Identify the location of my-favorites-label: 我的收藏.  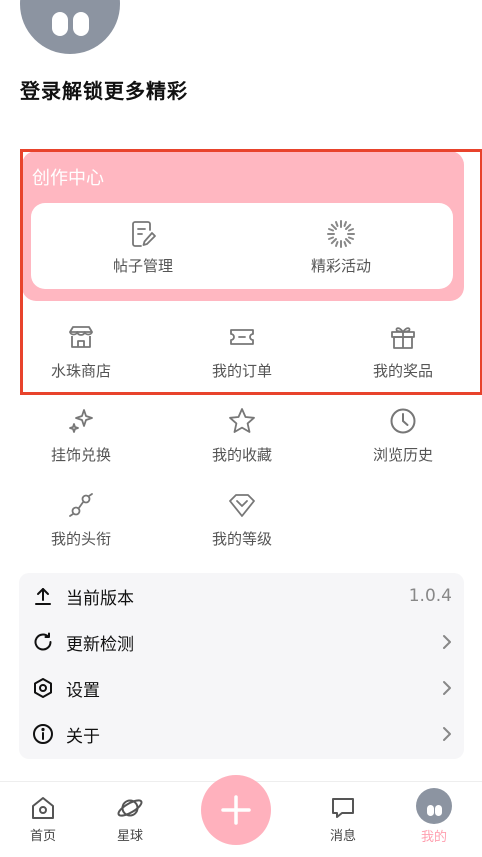
(241, 455).